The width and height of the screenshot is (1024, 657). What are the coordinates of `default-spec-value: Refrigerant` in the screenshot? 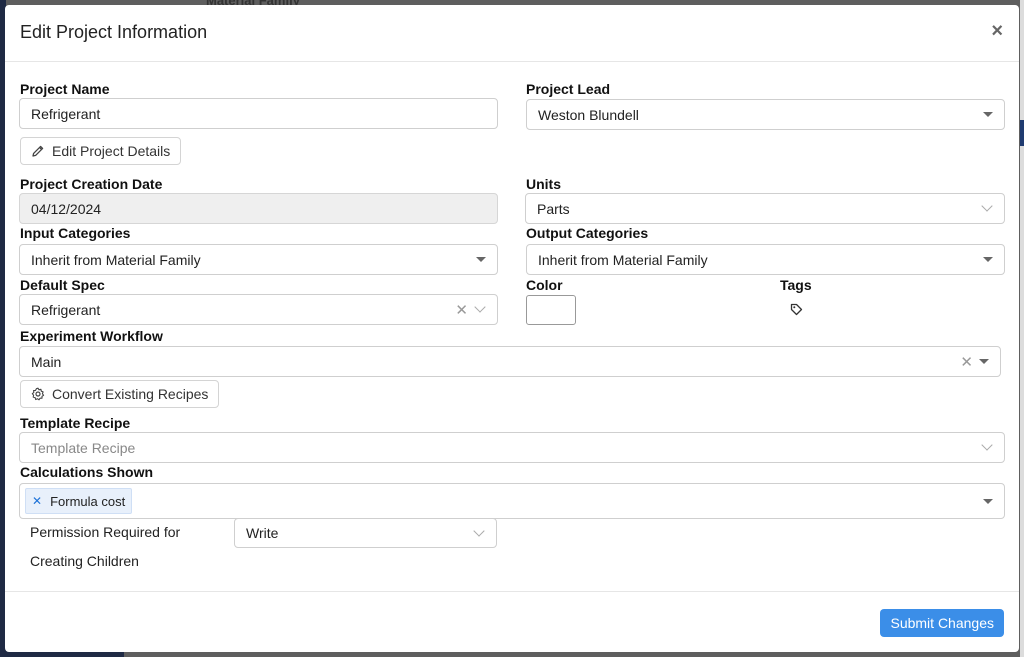 It's located at (66, 309).